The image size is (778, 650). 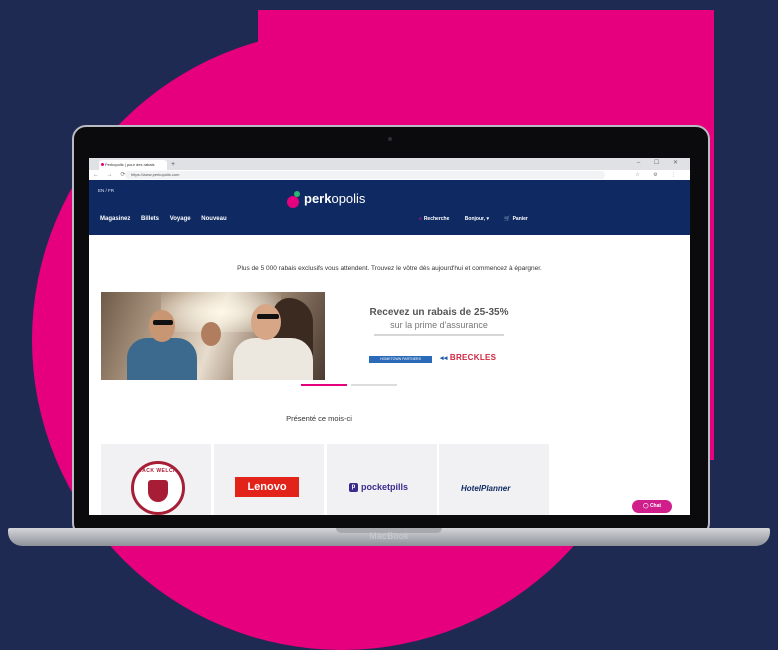 I want to click on nav-magasinez: Magasinez, so click(x=115, y=219).